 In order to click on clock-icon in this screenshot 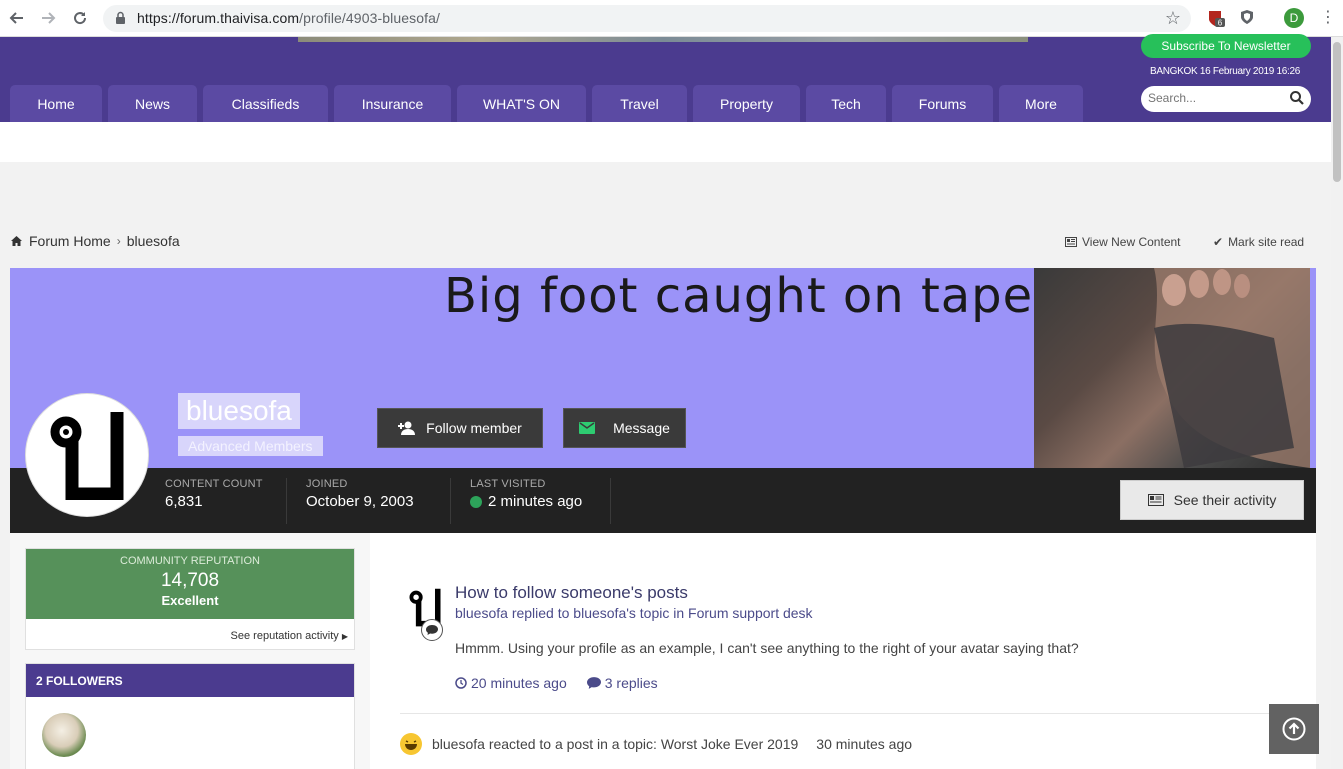, I will do `click(461, 683)`.